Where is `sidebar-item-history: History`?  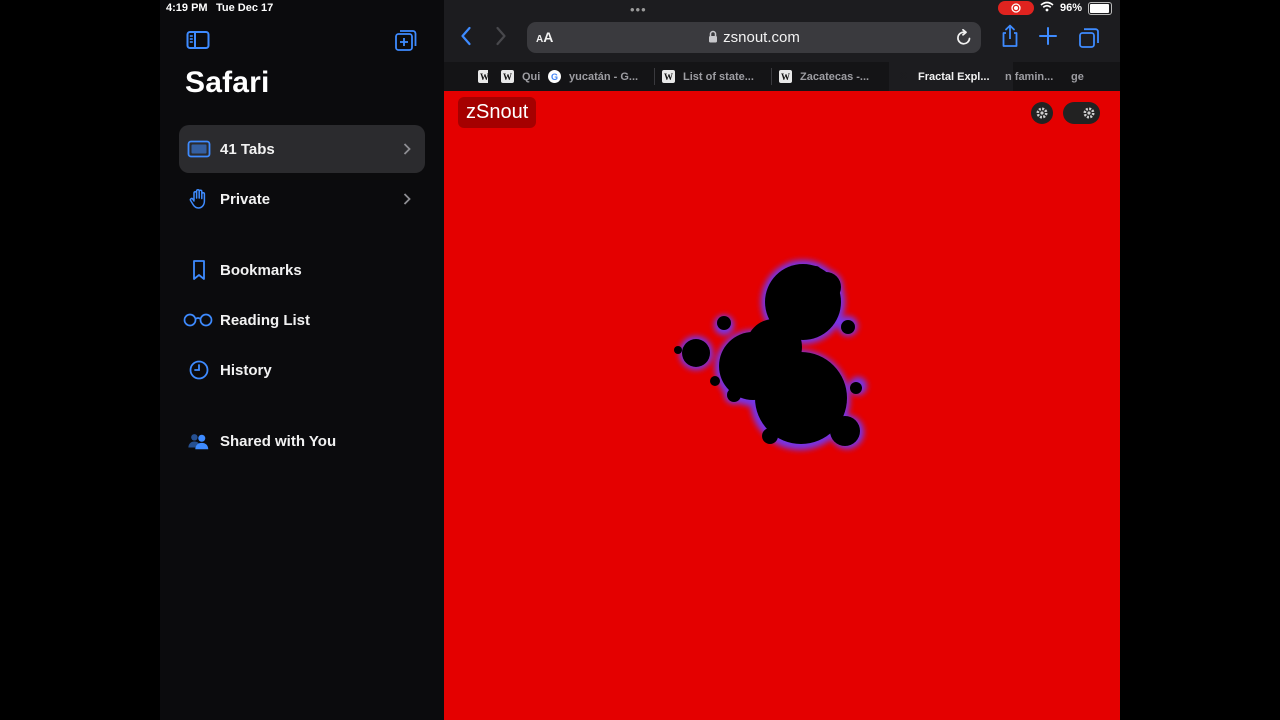 sidebar-item-history: History is located at coordinates (302, 370).